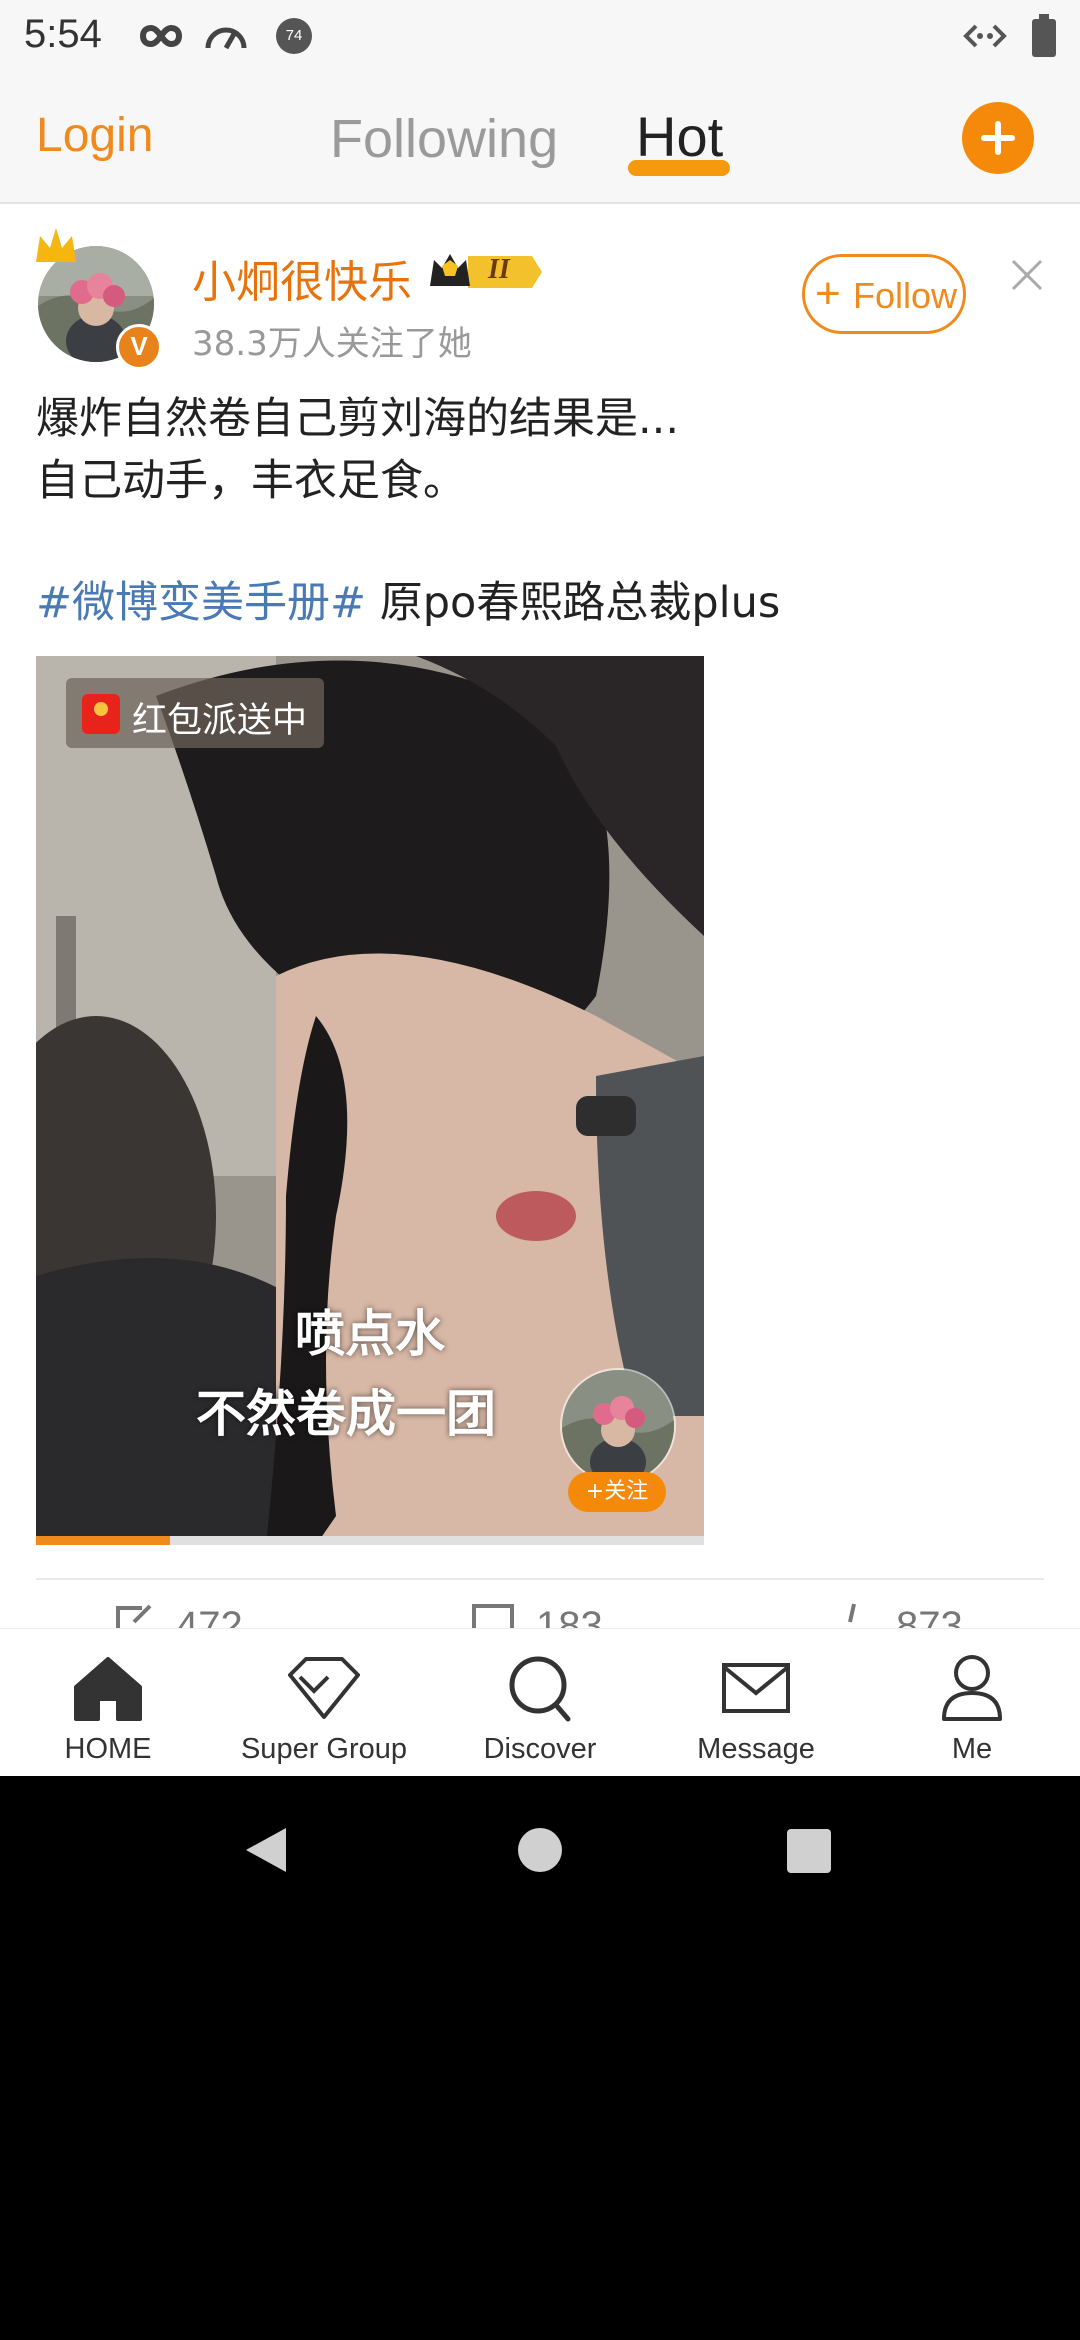  I want to click on tab-following: Following, so click(444, 139).